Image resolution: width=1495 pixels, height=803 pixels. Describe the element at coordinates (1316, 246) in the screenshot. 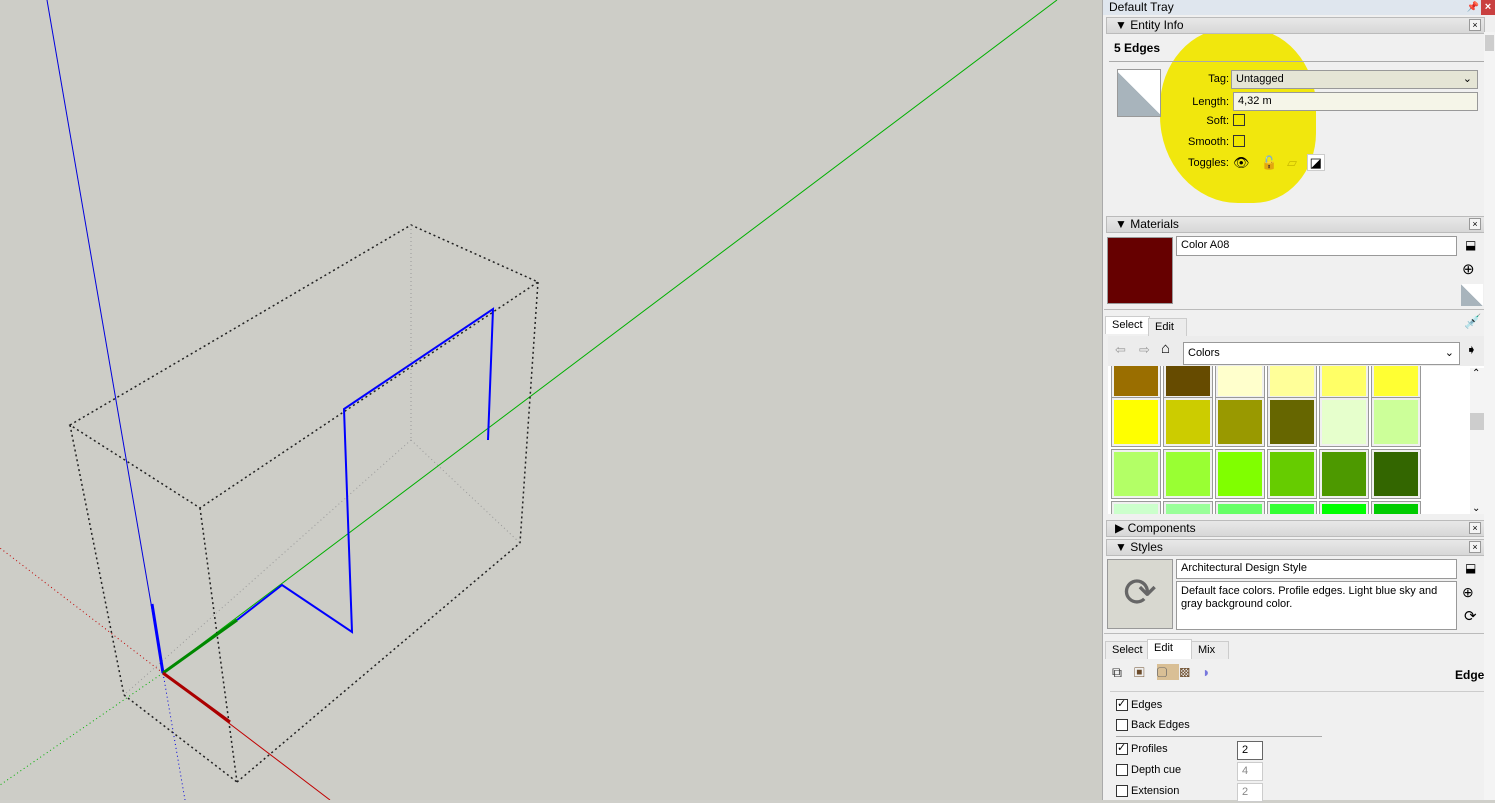

I see `material-name-field: Color A08` at that location.